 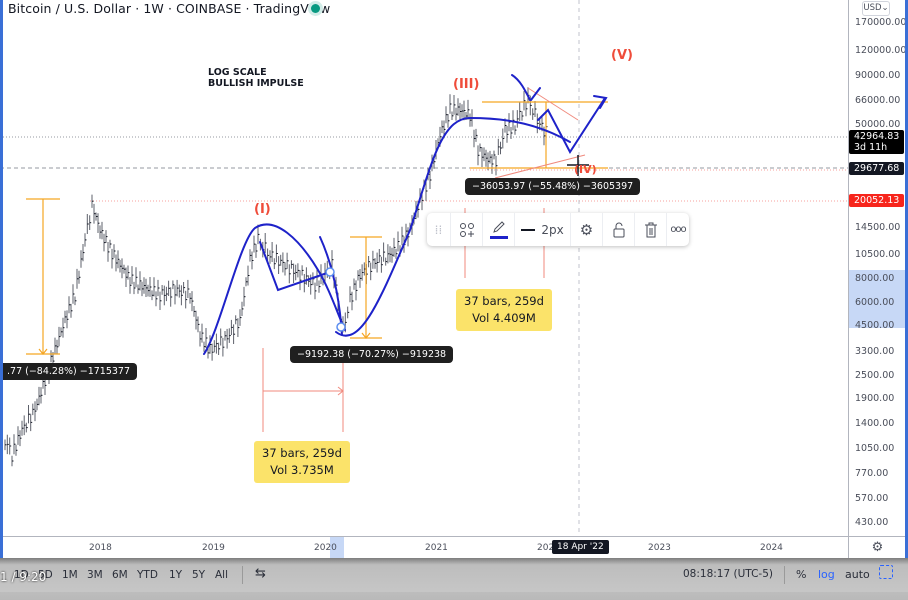 I want to click on date-range-stats-left: 37 bars, 259d Vol 3.735M, so click(x=302, y=462).